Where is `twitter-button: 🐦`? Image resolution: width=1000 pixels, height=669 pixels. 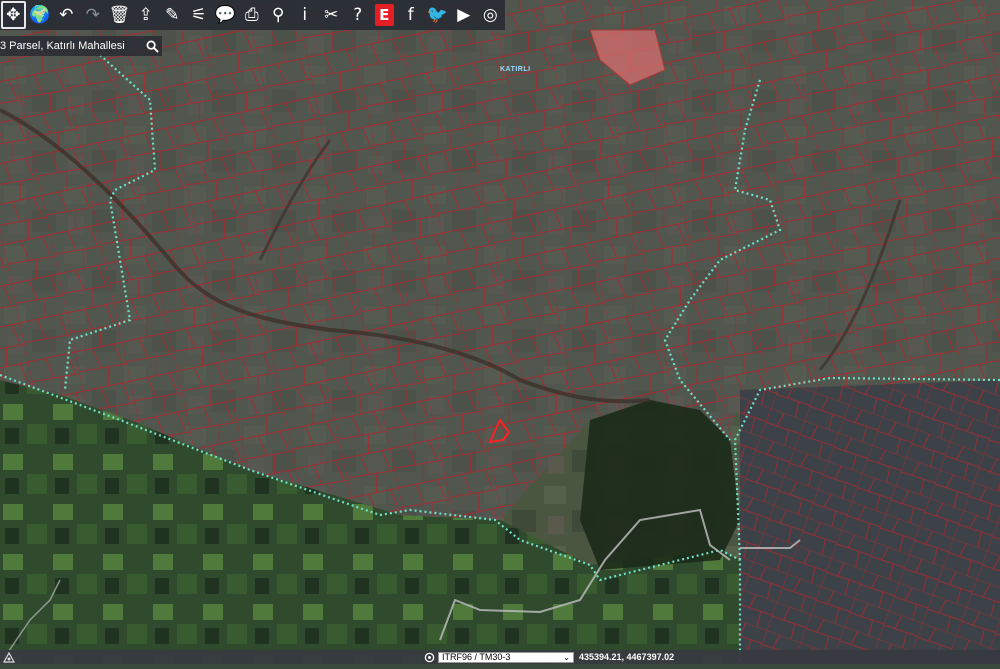 twitter-button: 🐦 is located at coordinates (437, 15).